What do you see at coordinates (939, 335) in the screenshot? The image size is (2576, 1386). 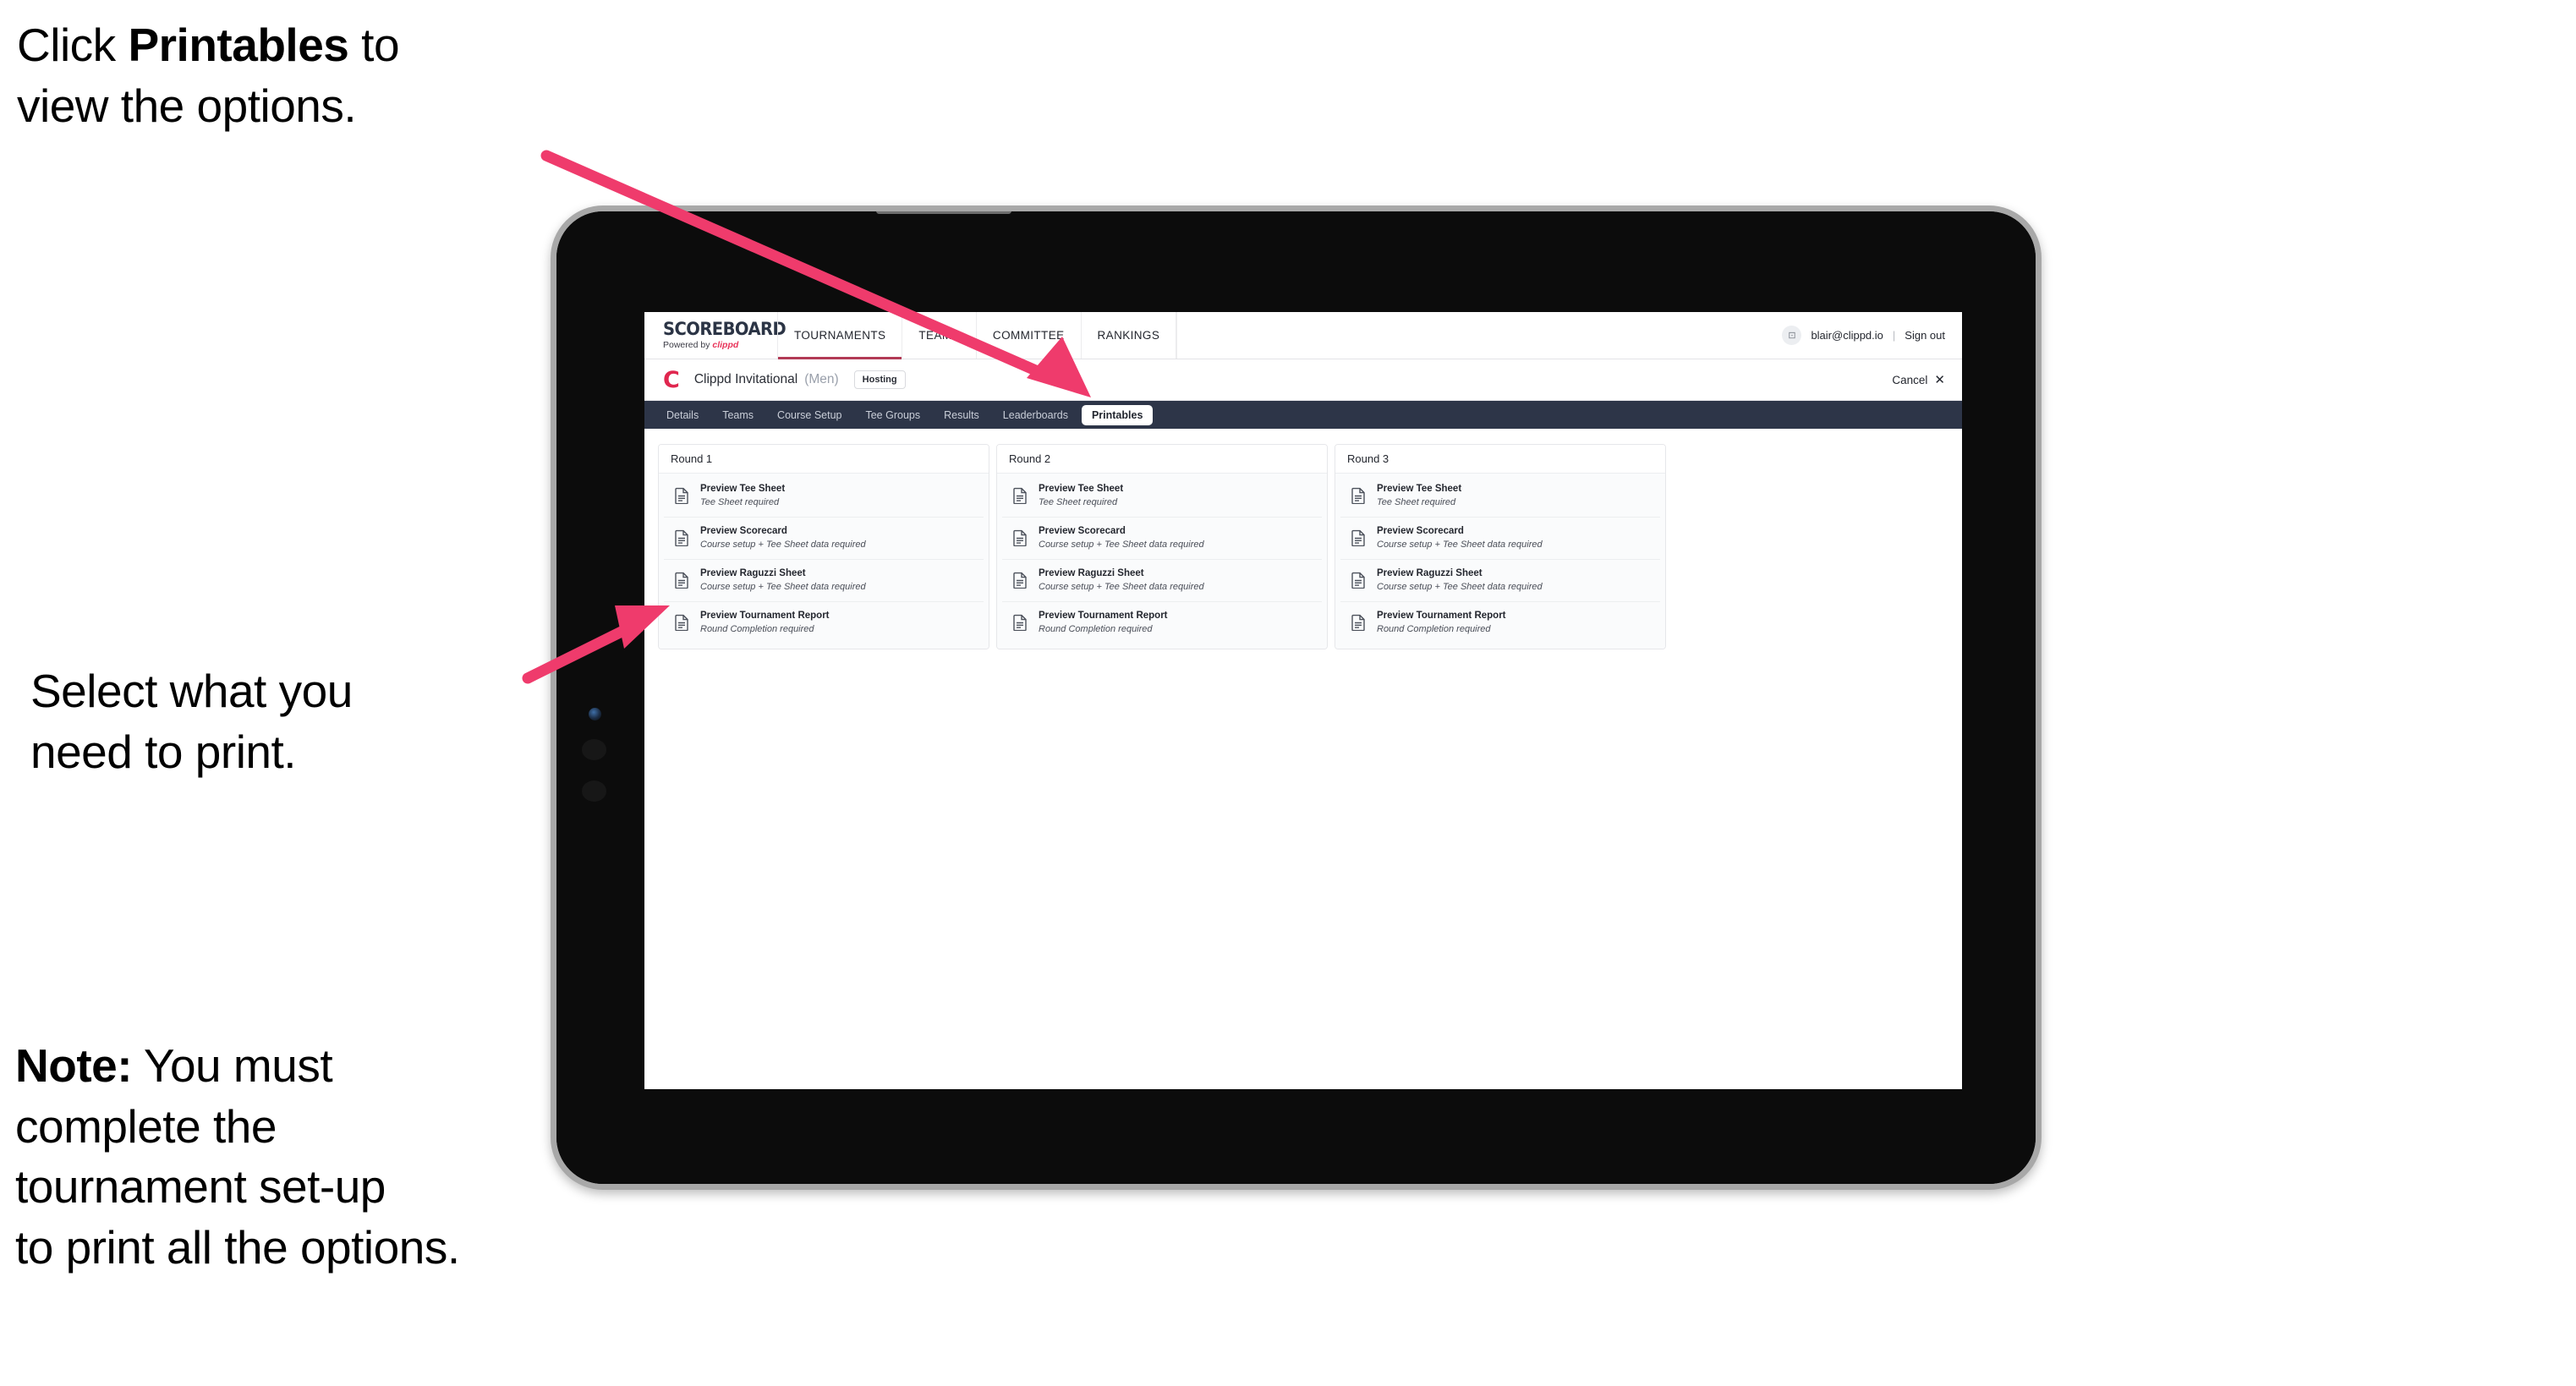 I see `topnav-item-teams: TEAMS` at bounding box center [939, 335].